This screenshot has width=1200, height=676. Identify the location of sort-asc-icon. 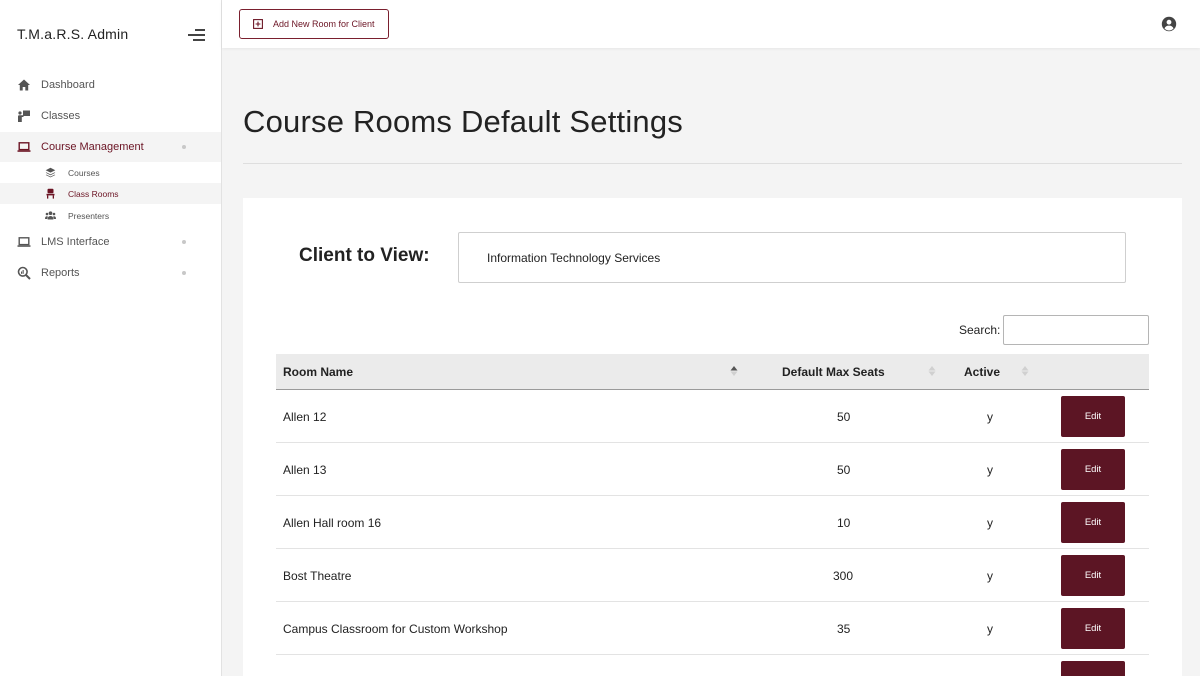
(734, 371).